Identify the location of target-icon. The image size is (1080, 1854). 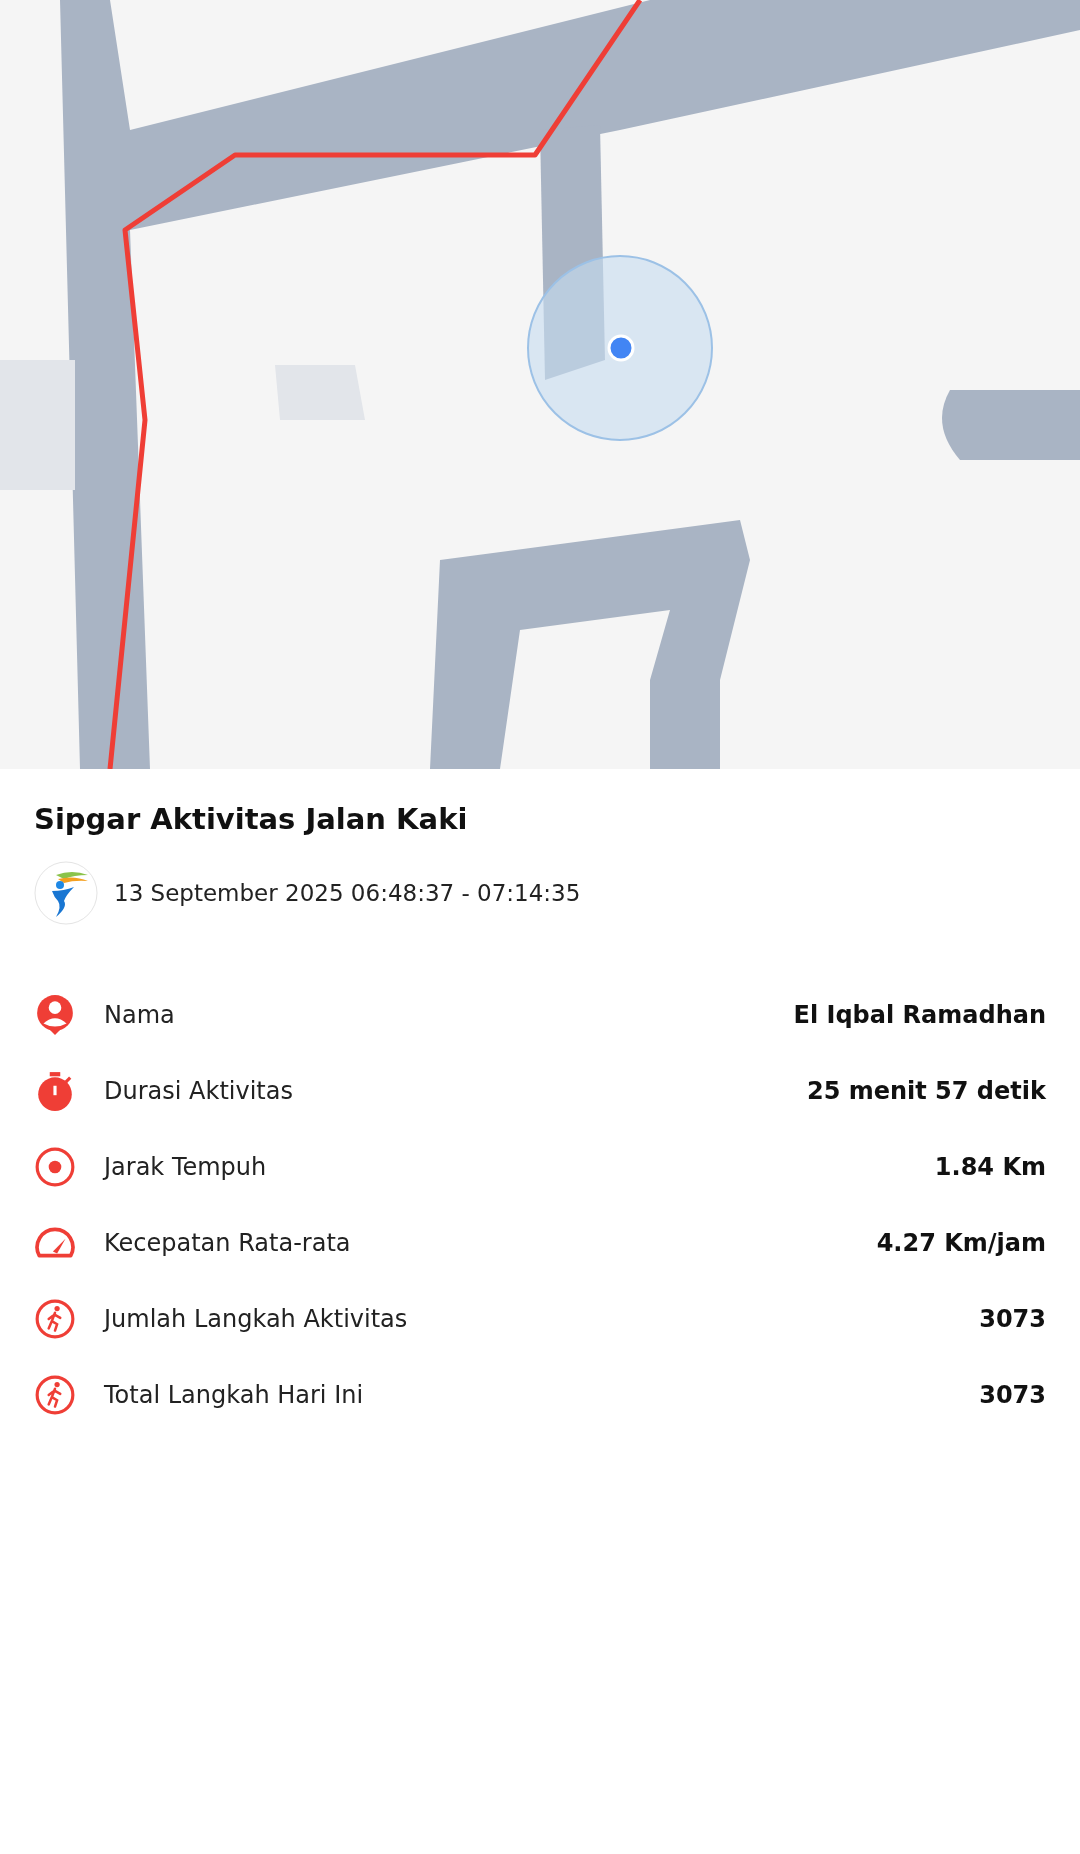
(55, 1167).